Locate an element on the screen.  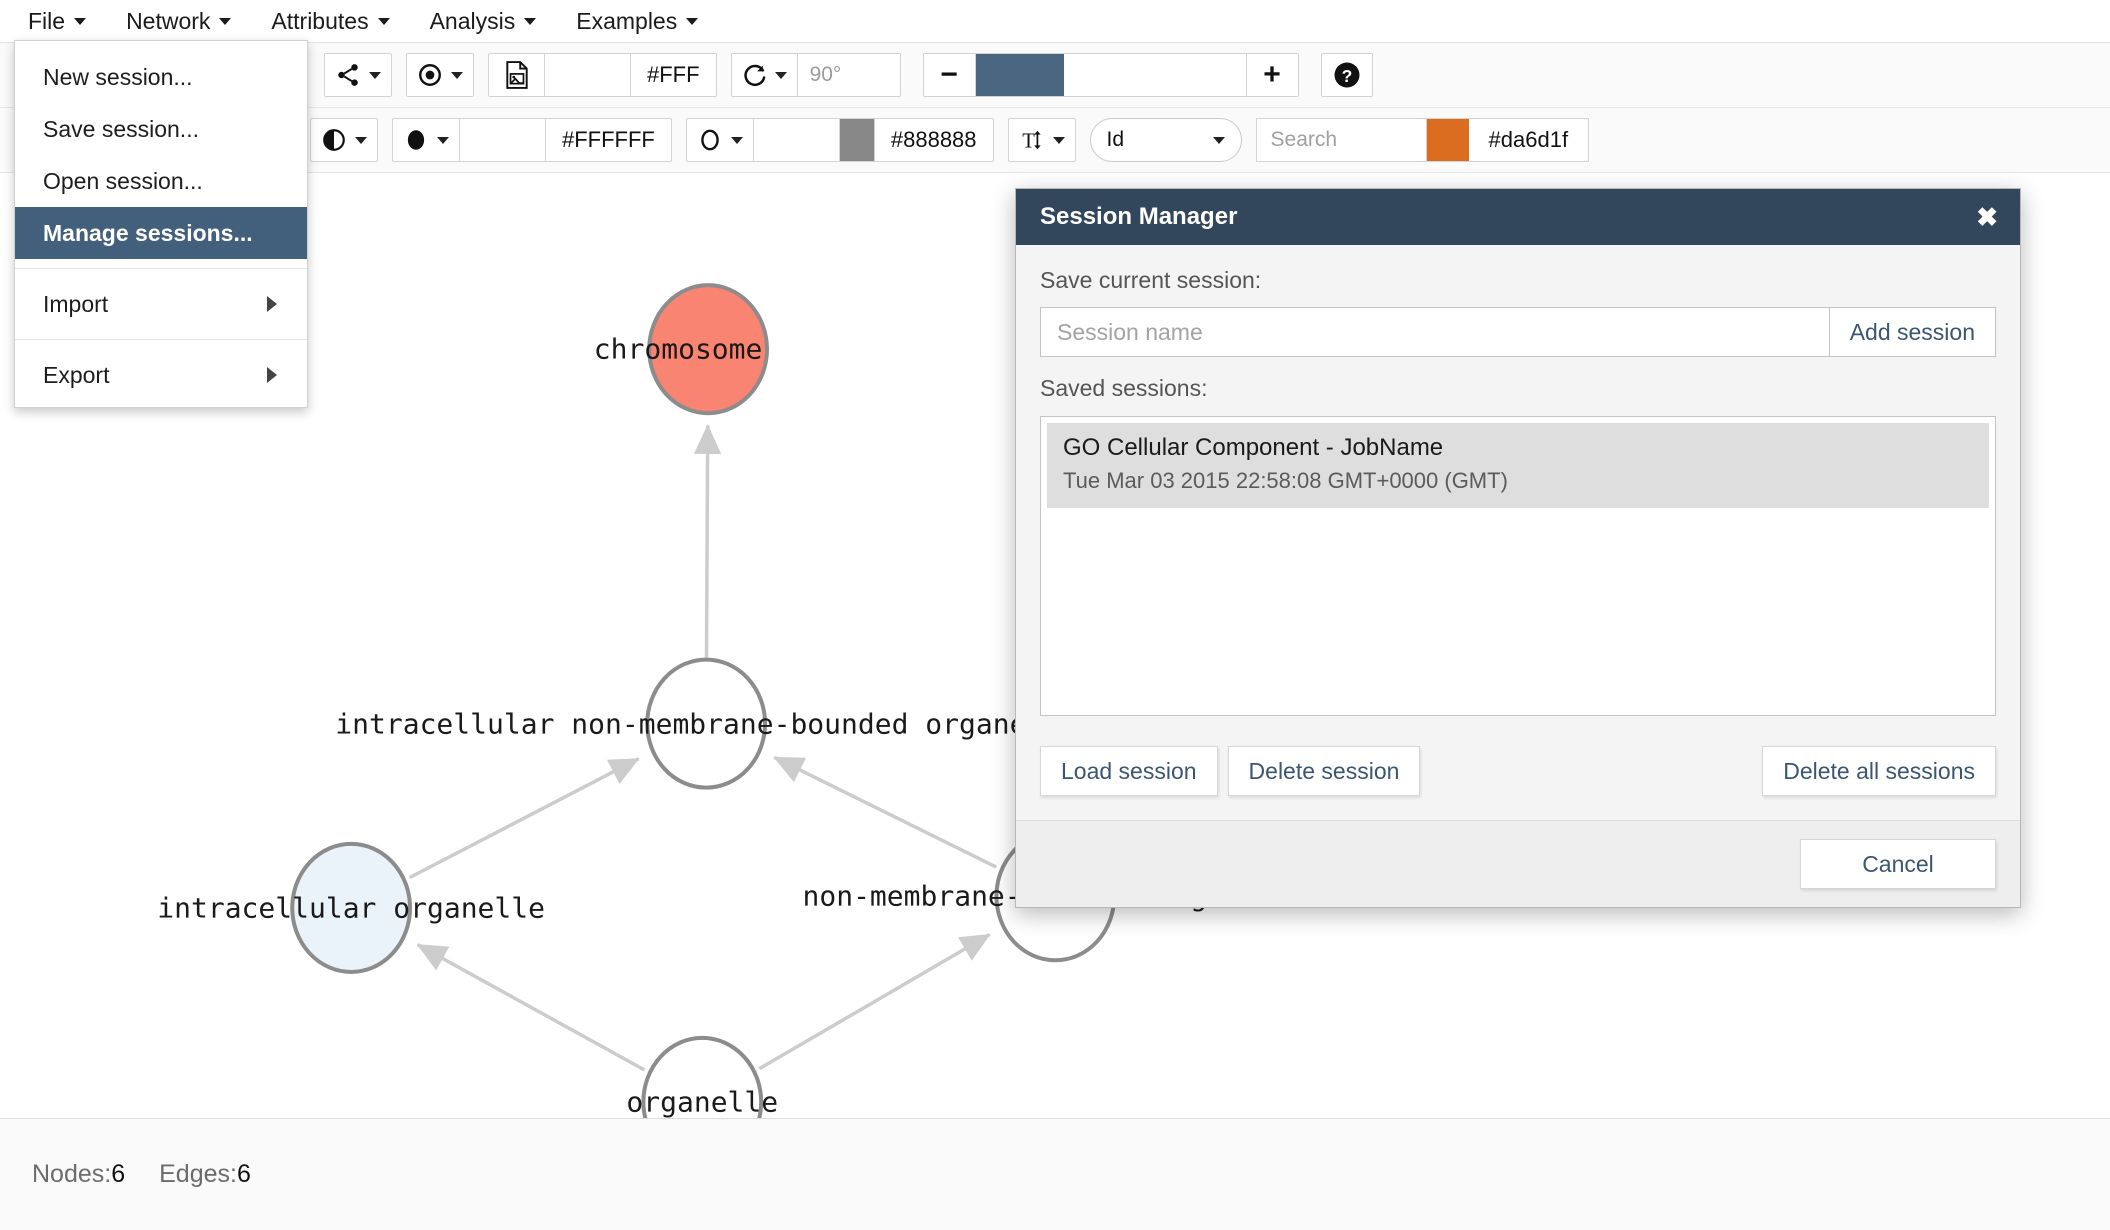
delete-all-sessions-button: Delete all sessions is located at coordinates (1879, 771).